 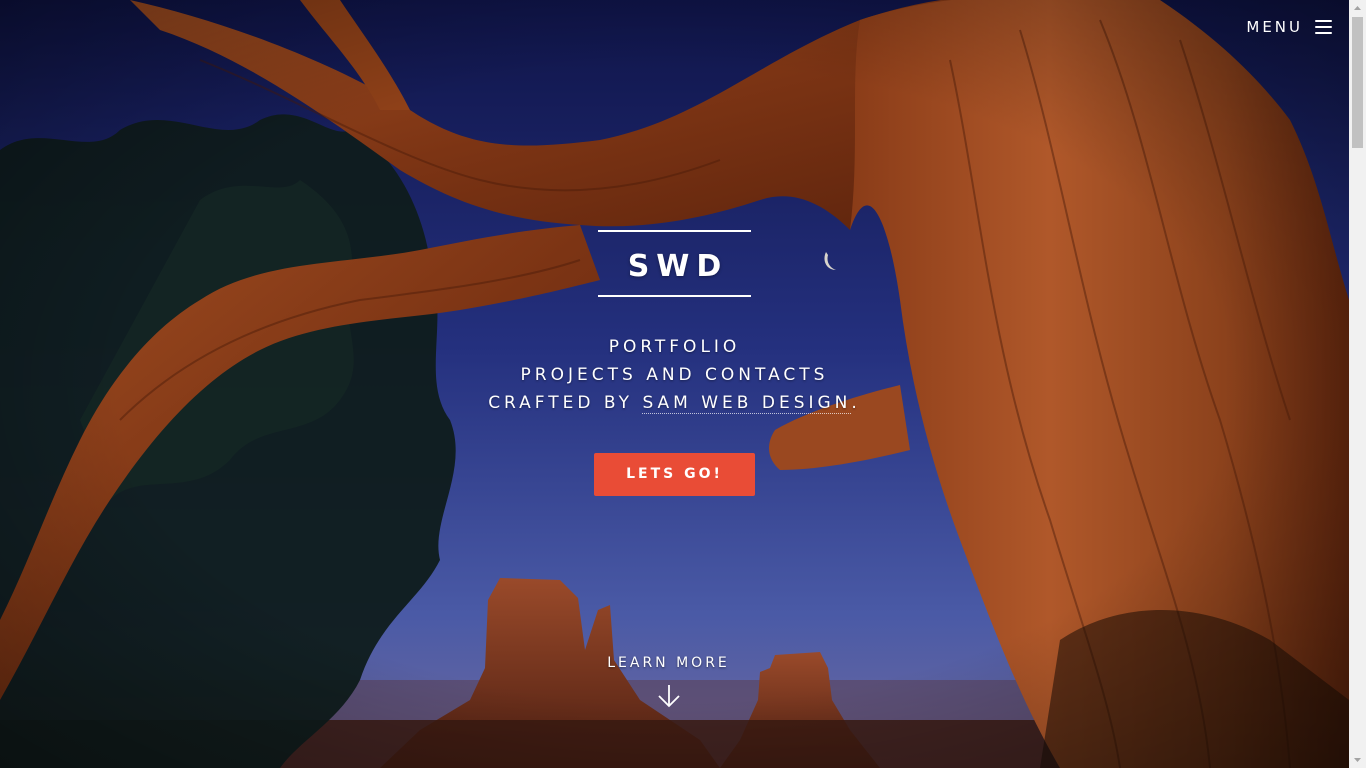 I want to click on site-title-frame: SWD, so click(x=674, y=263).